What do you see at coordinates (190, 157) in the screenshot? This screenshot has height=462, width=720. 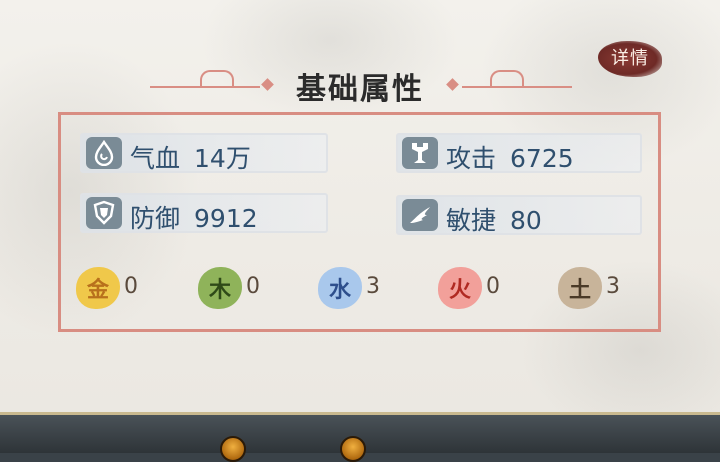 I see `stat-hp-text: 气血 14万` at bounding box center [190, 157].